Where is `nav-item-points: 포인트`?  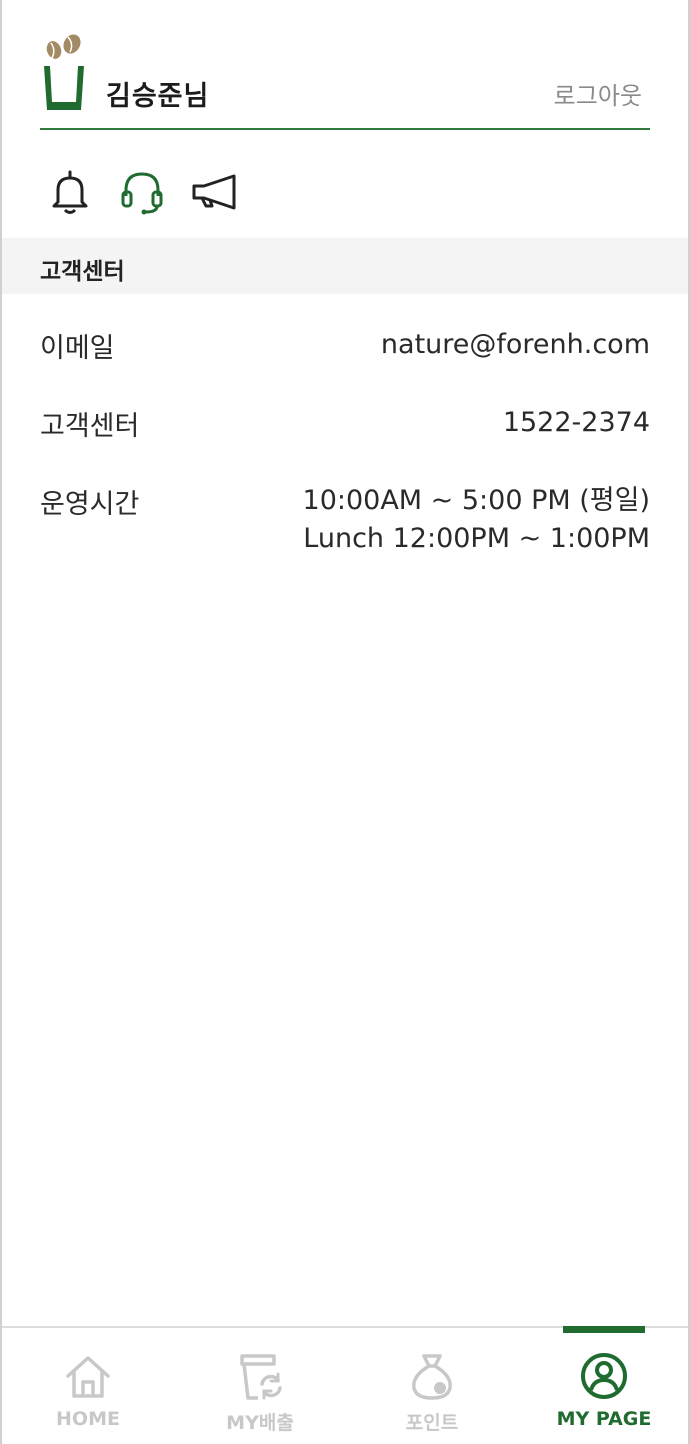 nav-item-points: 포인트 is located at coordinates (432, 1386).